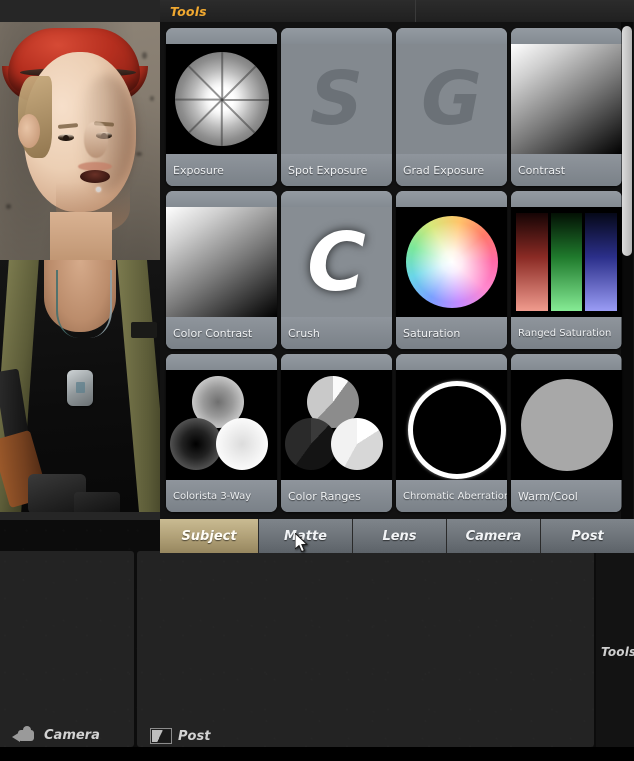 The height and width of the screenshot is (761, 634). I want to click on letter-g-icon: G, so click(451, 99).